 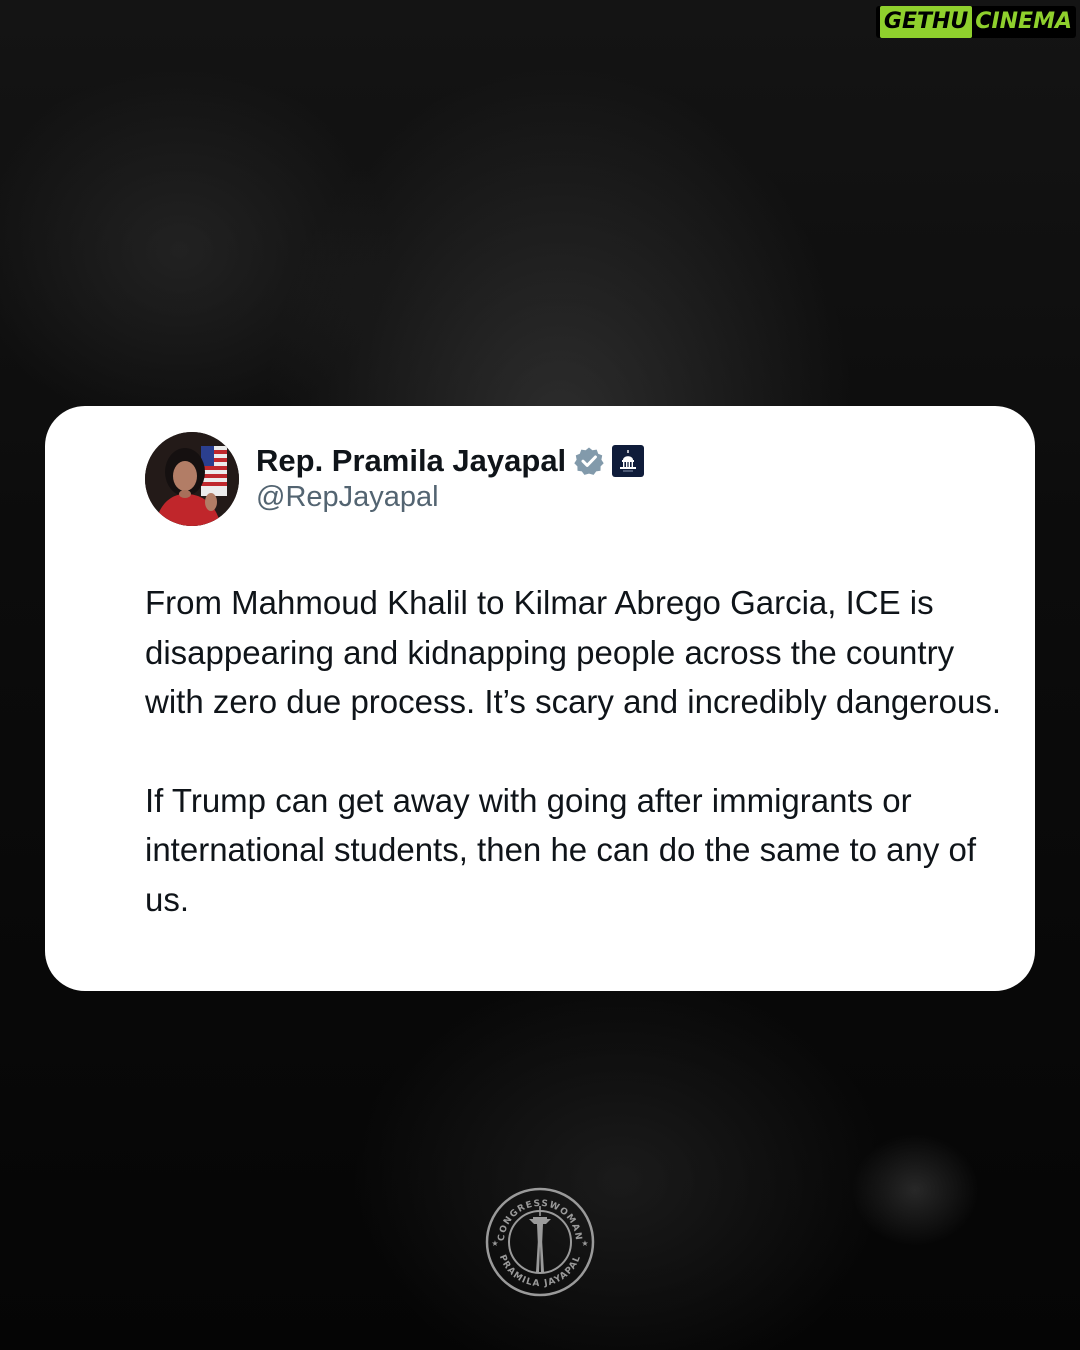 I want to click on author-row: Rep. Pramila Jayapal, so click(x=450, y=461).